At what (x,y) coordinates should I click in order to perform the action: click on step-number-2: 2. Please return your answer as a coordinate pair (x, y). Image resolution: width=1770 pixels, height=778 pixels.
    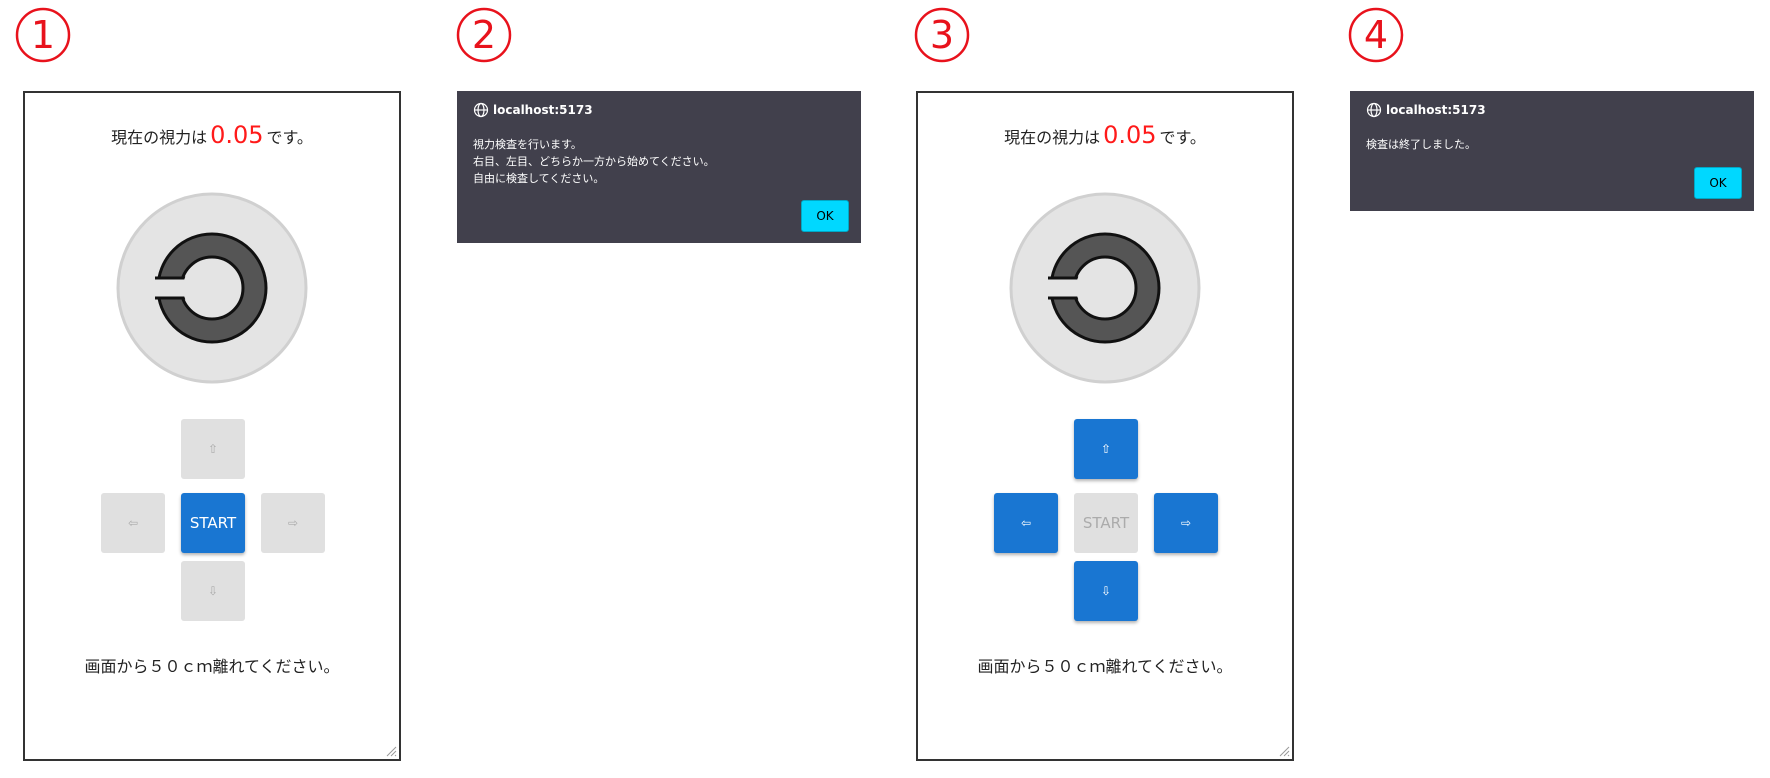
    Looking at the image, I should click on (484, 35).